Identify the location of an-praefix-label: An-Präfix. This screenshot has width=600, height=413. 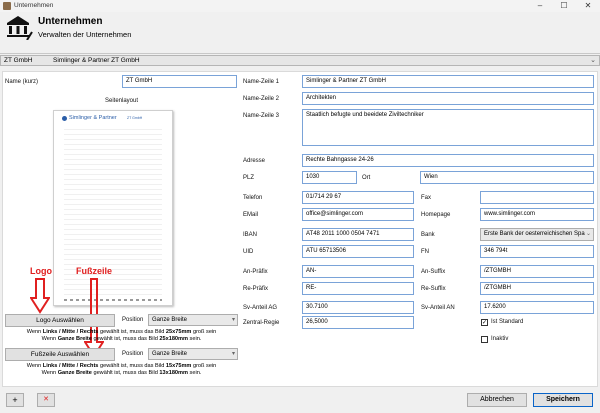
(255, 272).